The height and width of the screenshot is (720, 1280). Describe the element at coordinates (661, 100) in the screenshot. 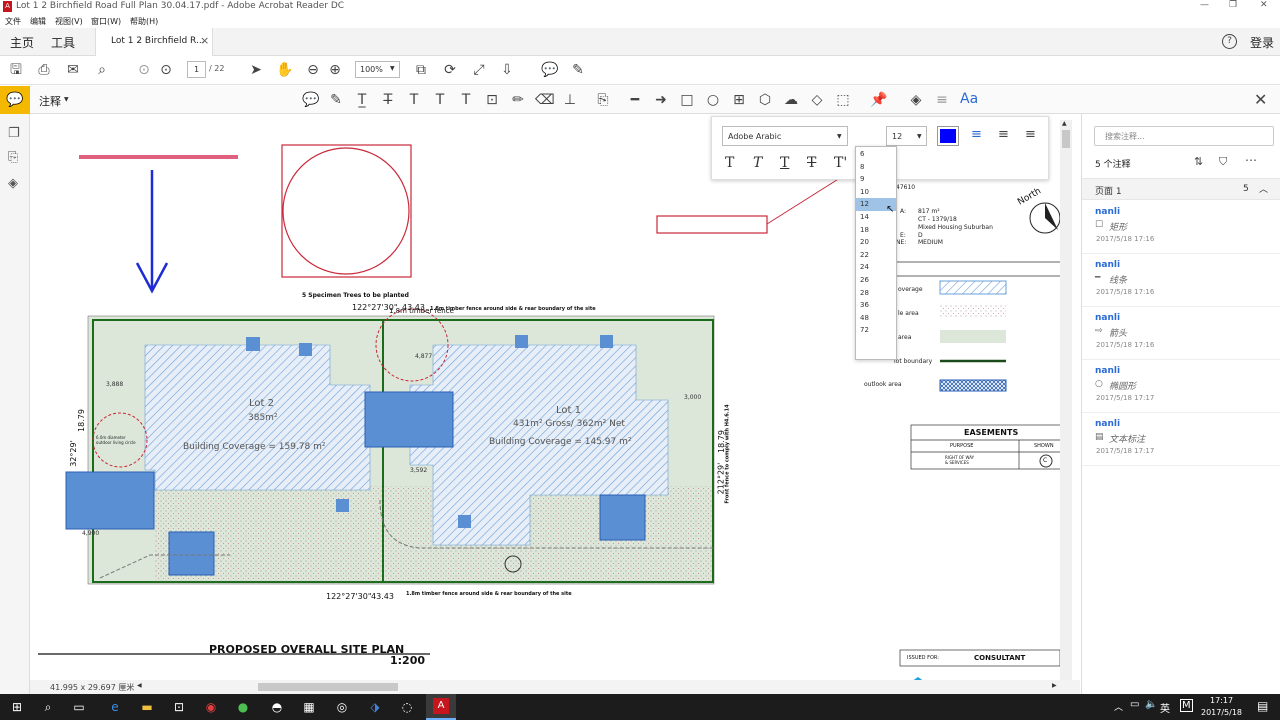

I see `arrow-icon: ➜` at that location.